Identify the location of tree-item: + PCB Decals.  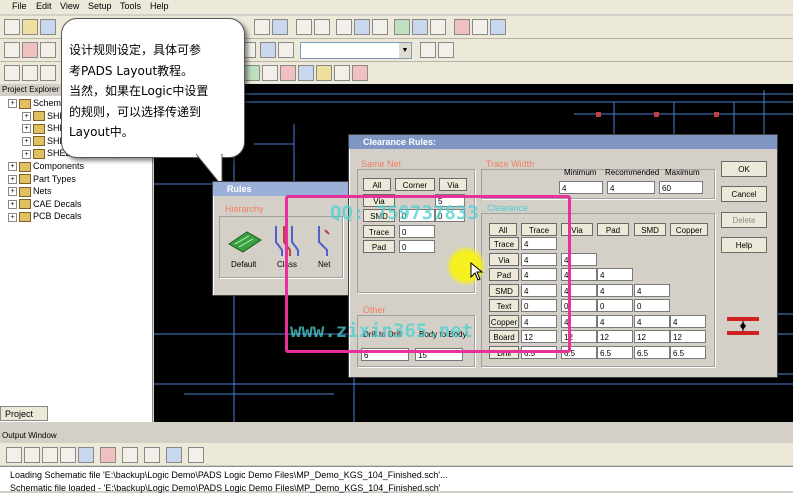
(45, 217).